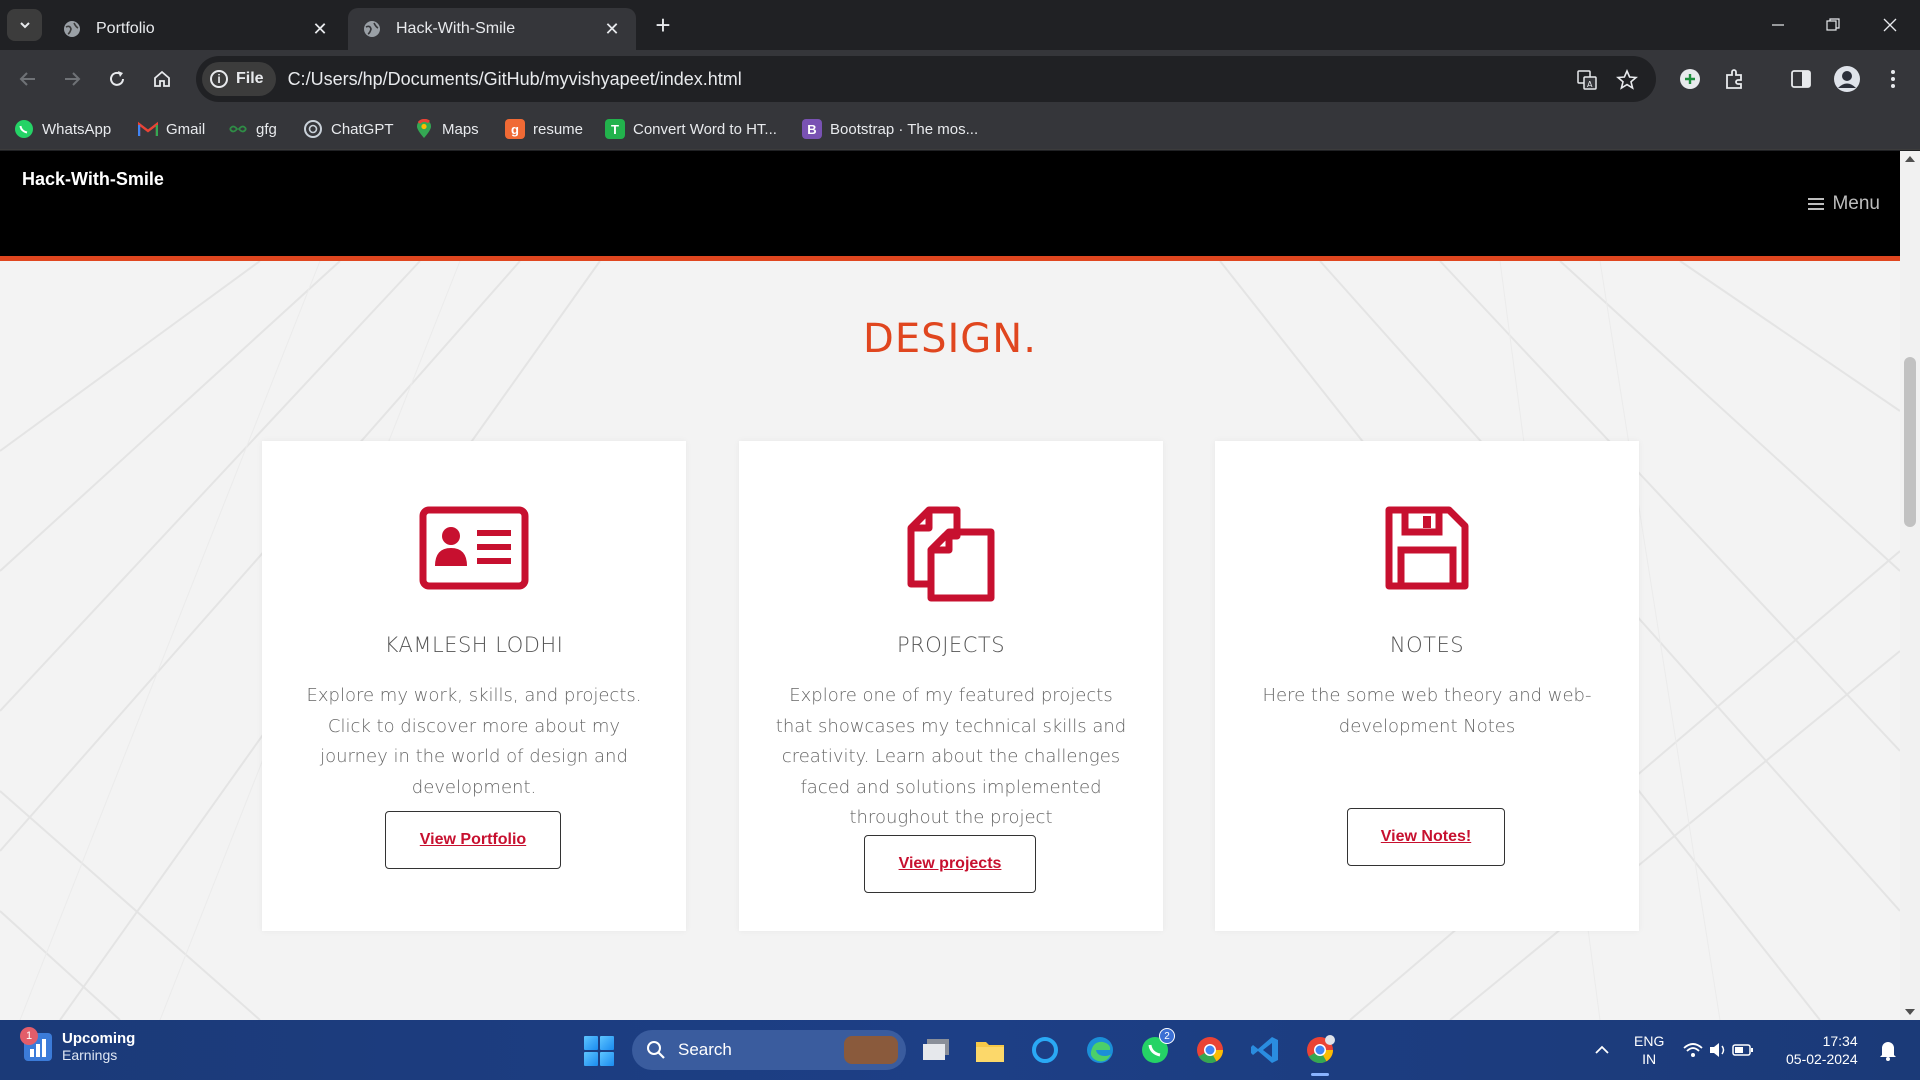  I want to click on tab-search-button, so click(24, 25).